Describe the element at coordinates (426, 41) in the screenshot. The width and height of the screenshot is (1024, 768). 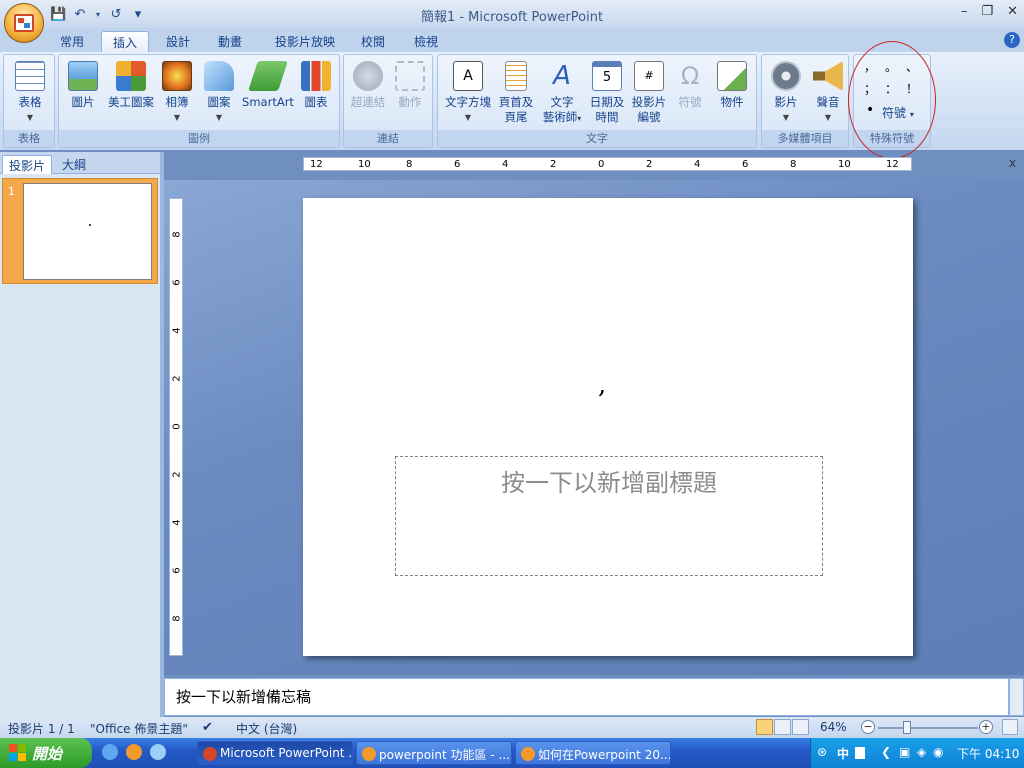
I see `tab-view: 檢視` at that location.